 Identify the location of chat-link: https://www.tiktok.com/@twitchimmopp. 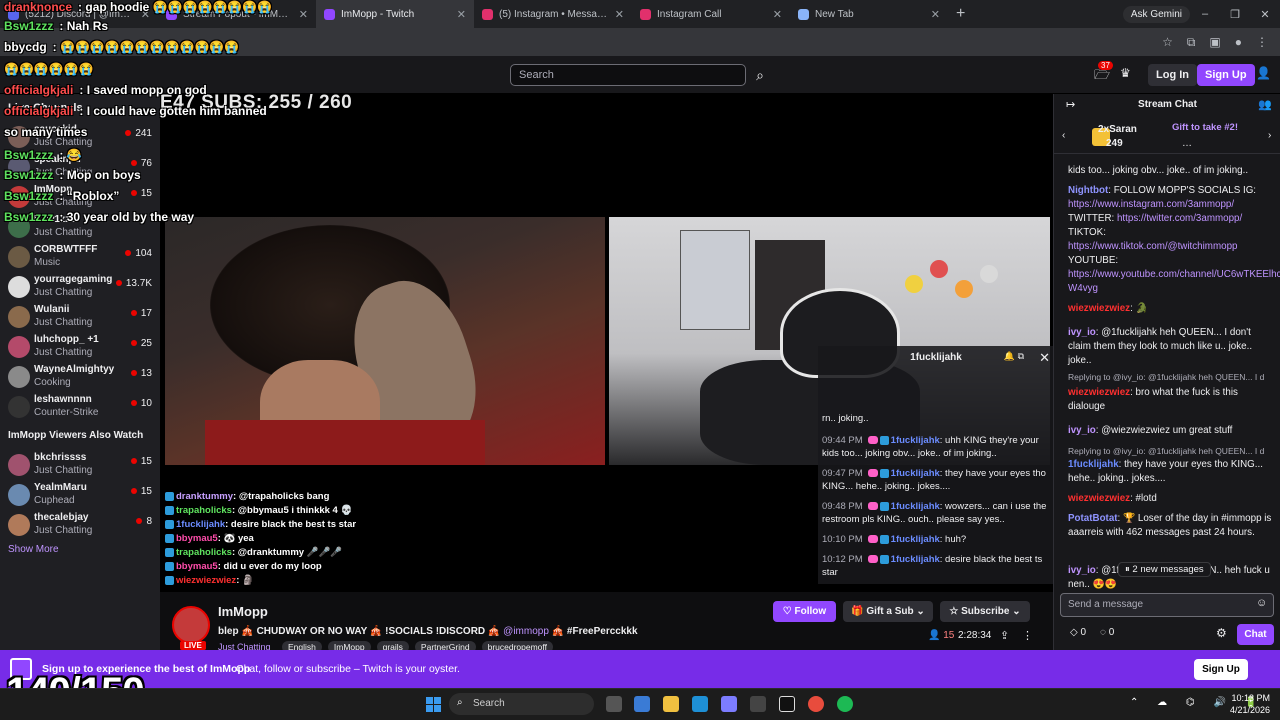
(1152, 246).